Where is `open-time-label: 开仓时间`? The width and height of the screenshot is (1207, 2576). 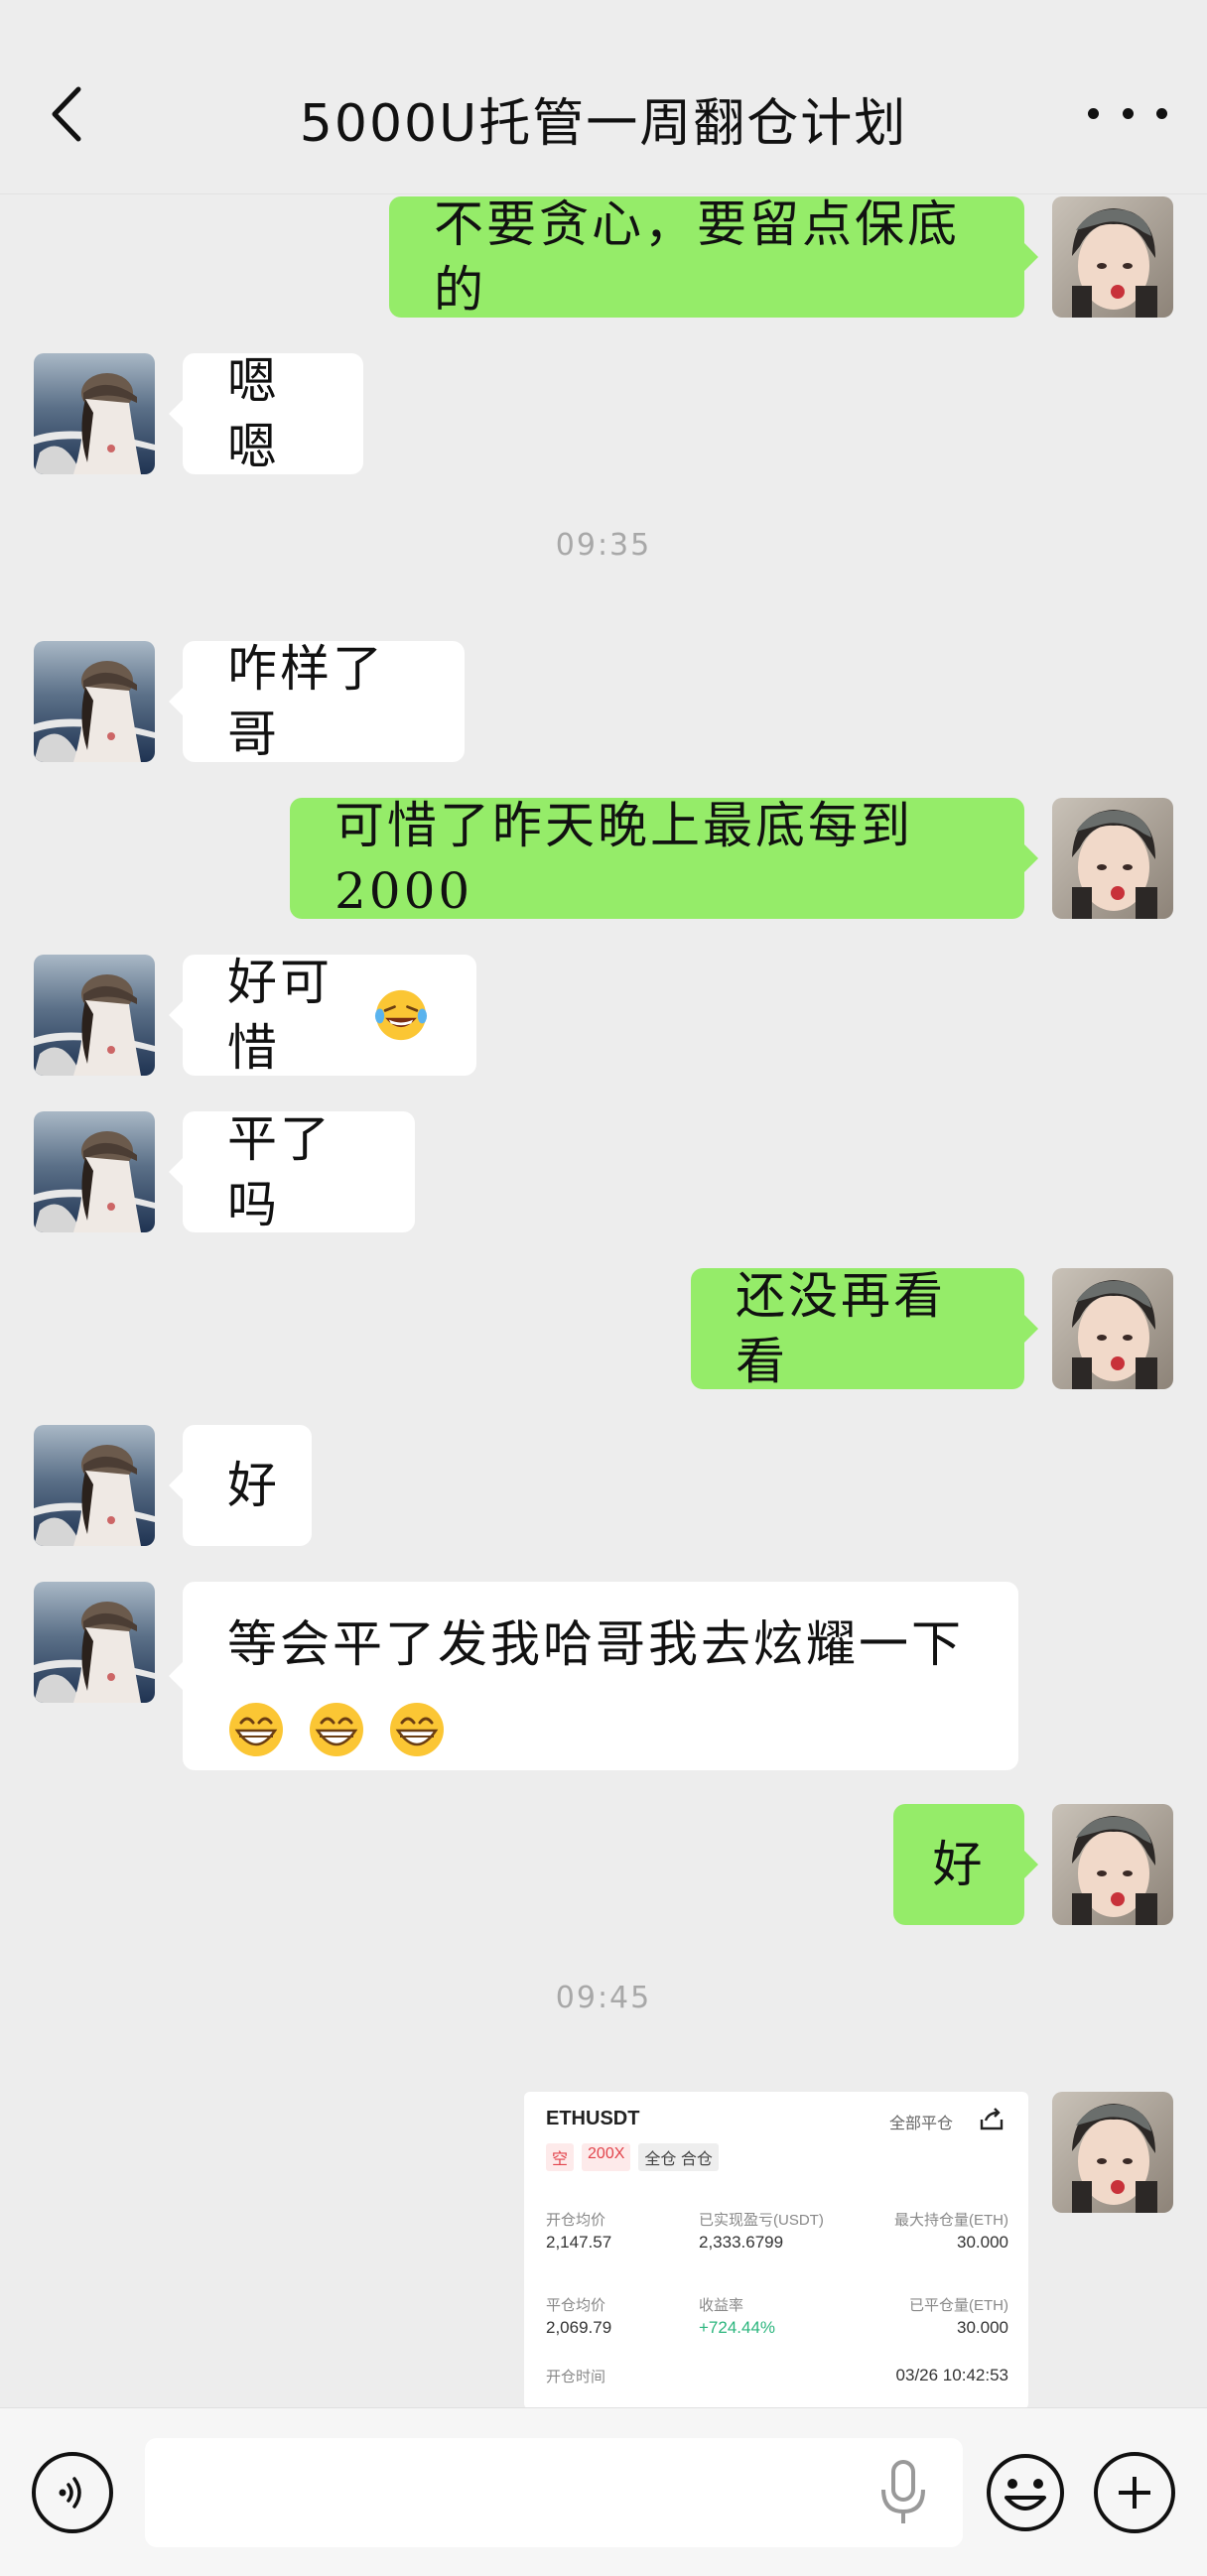
open-time-label: 开仓时间 is located at coordinates (576, 2377).